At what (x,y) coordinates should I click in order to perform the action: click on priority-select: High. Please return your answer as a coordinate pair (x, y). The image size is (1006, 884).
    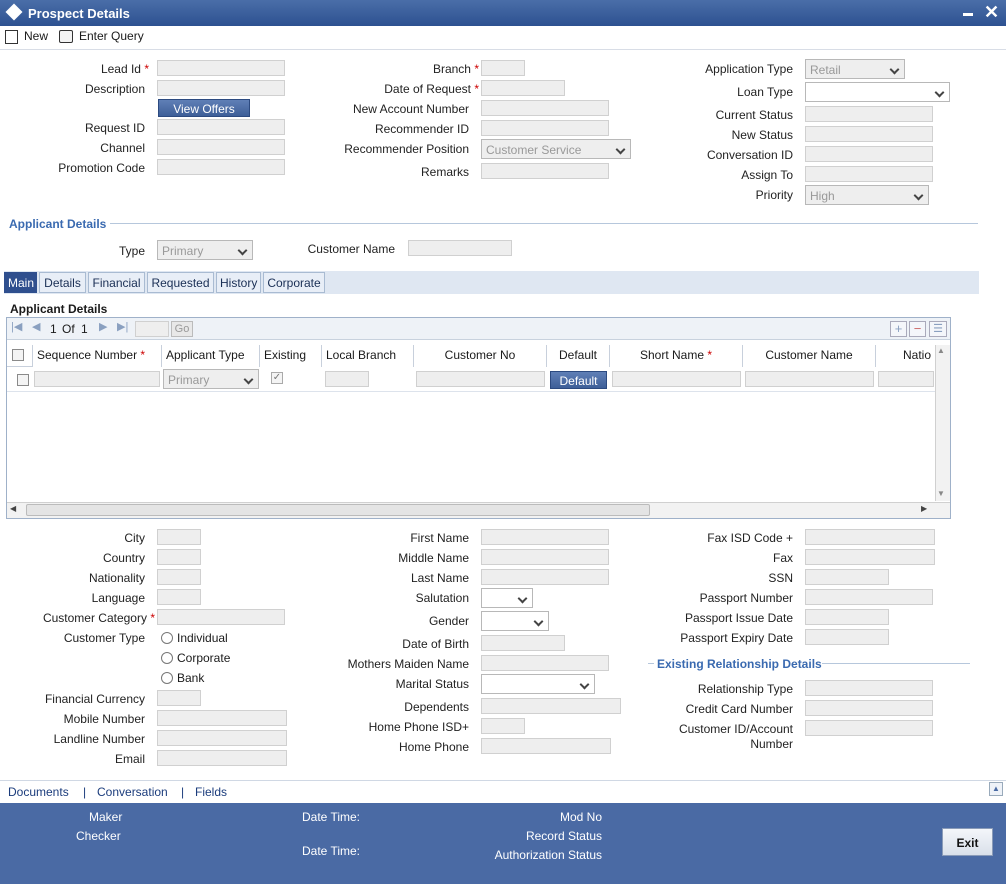
    Looking at the image, I should click on (867, 195).